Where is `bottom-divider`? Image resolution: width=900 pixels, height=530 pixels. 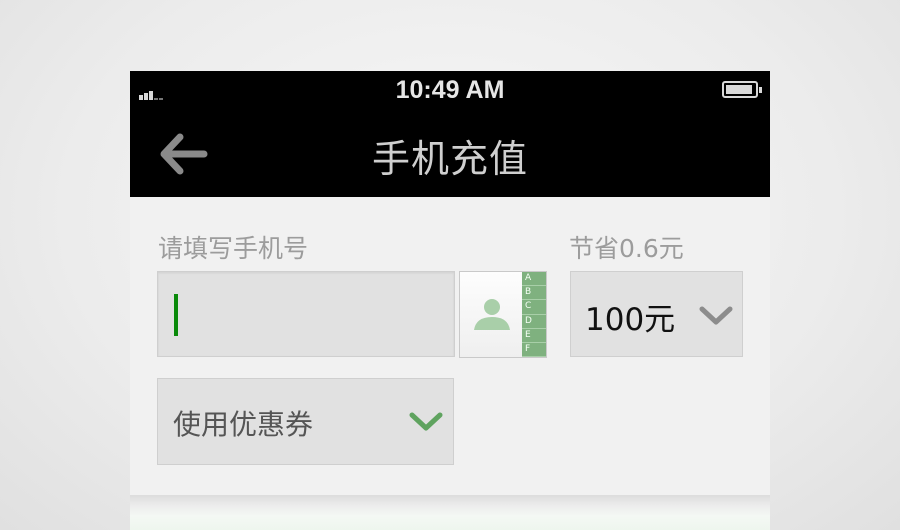
bottom-divider is located at coordinates (450, 512).